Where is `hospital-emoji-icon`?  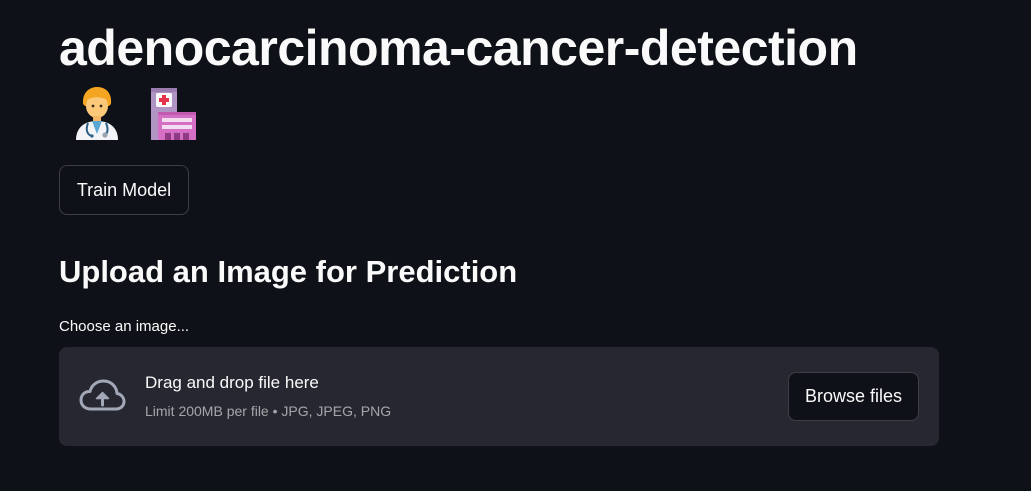 hospital-emoji-icon is located at coordinates (173, 112).